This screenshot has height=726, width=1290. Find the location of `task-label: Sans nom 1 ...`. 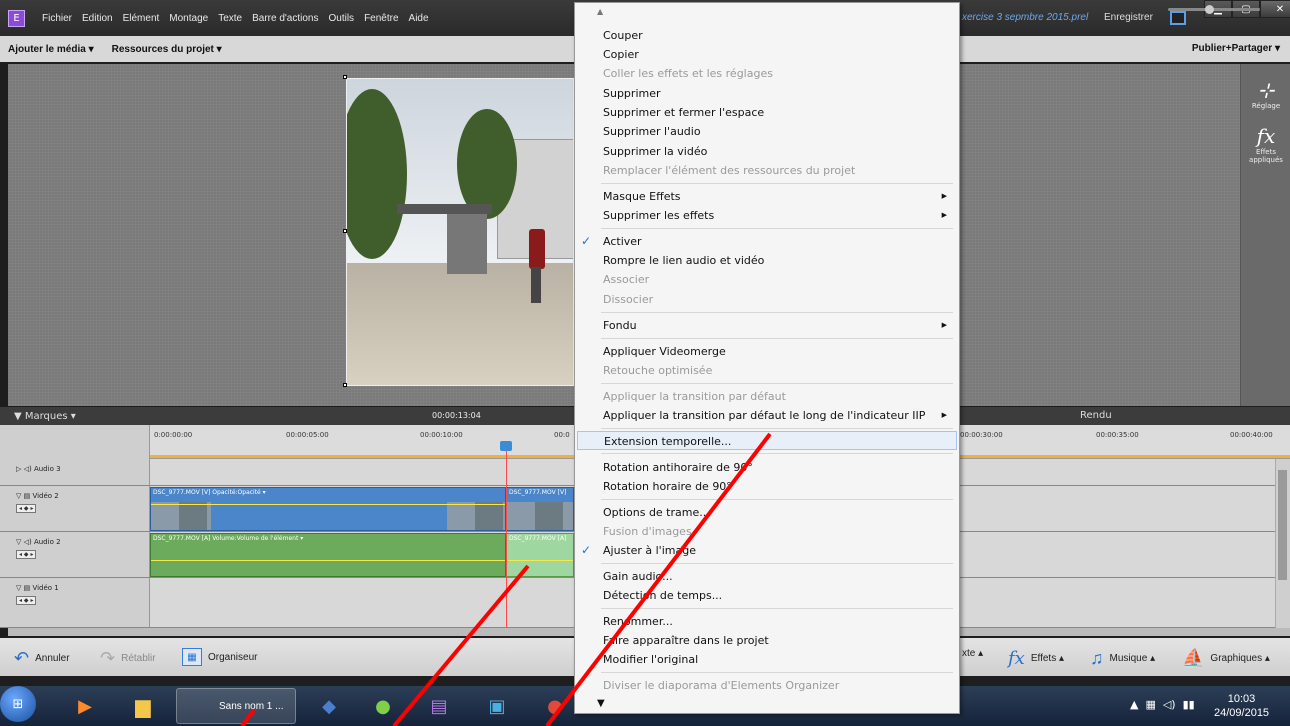

task-label: Sans nom 1 ... is located at coordinates (251, 706).